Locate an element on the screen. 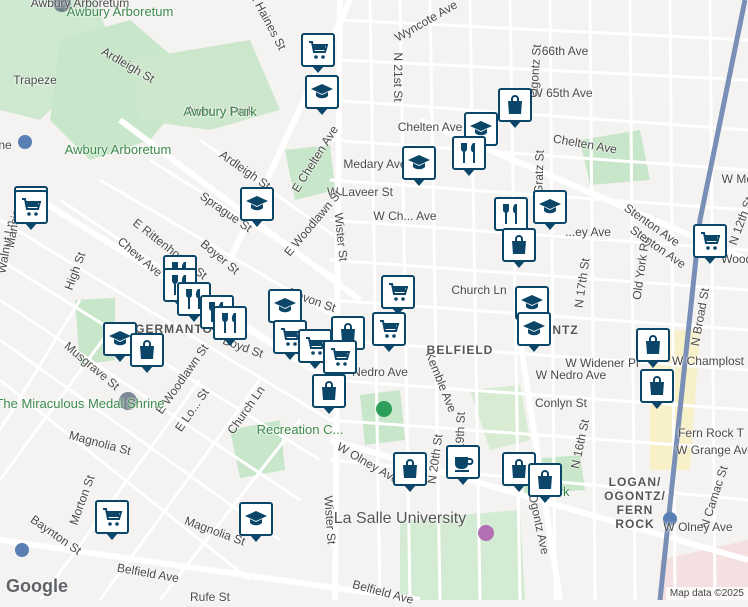 The height and width of the screenshot is (607, 748). street-label: Chelten Ave is located at coordinates (430, 127).